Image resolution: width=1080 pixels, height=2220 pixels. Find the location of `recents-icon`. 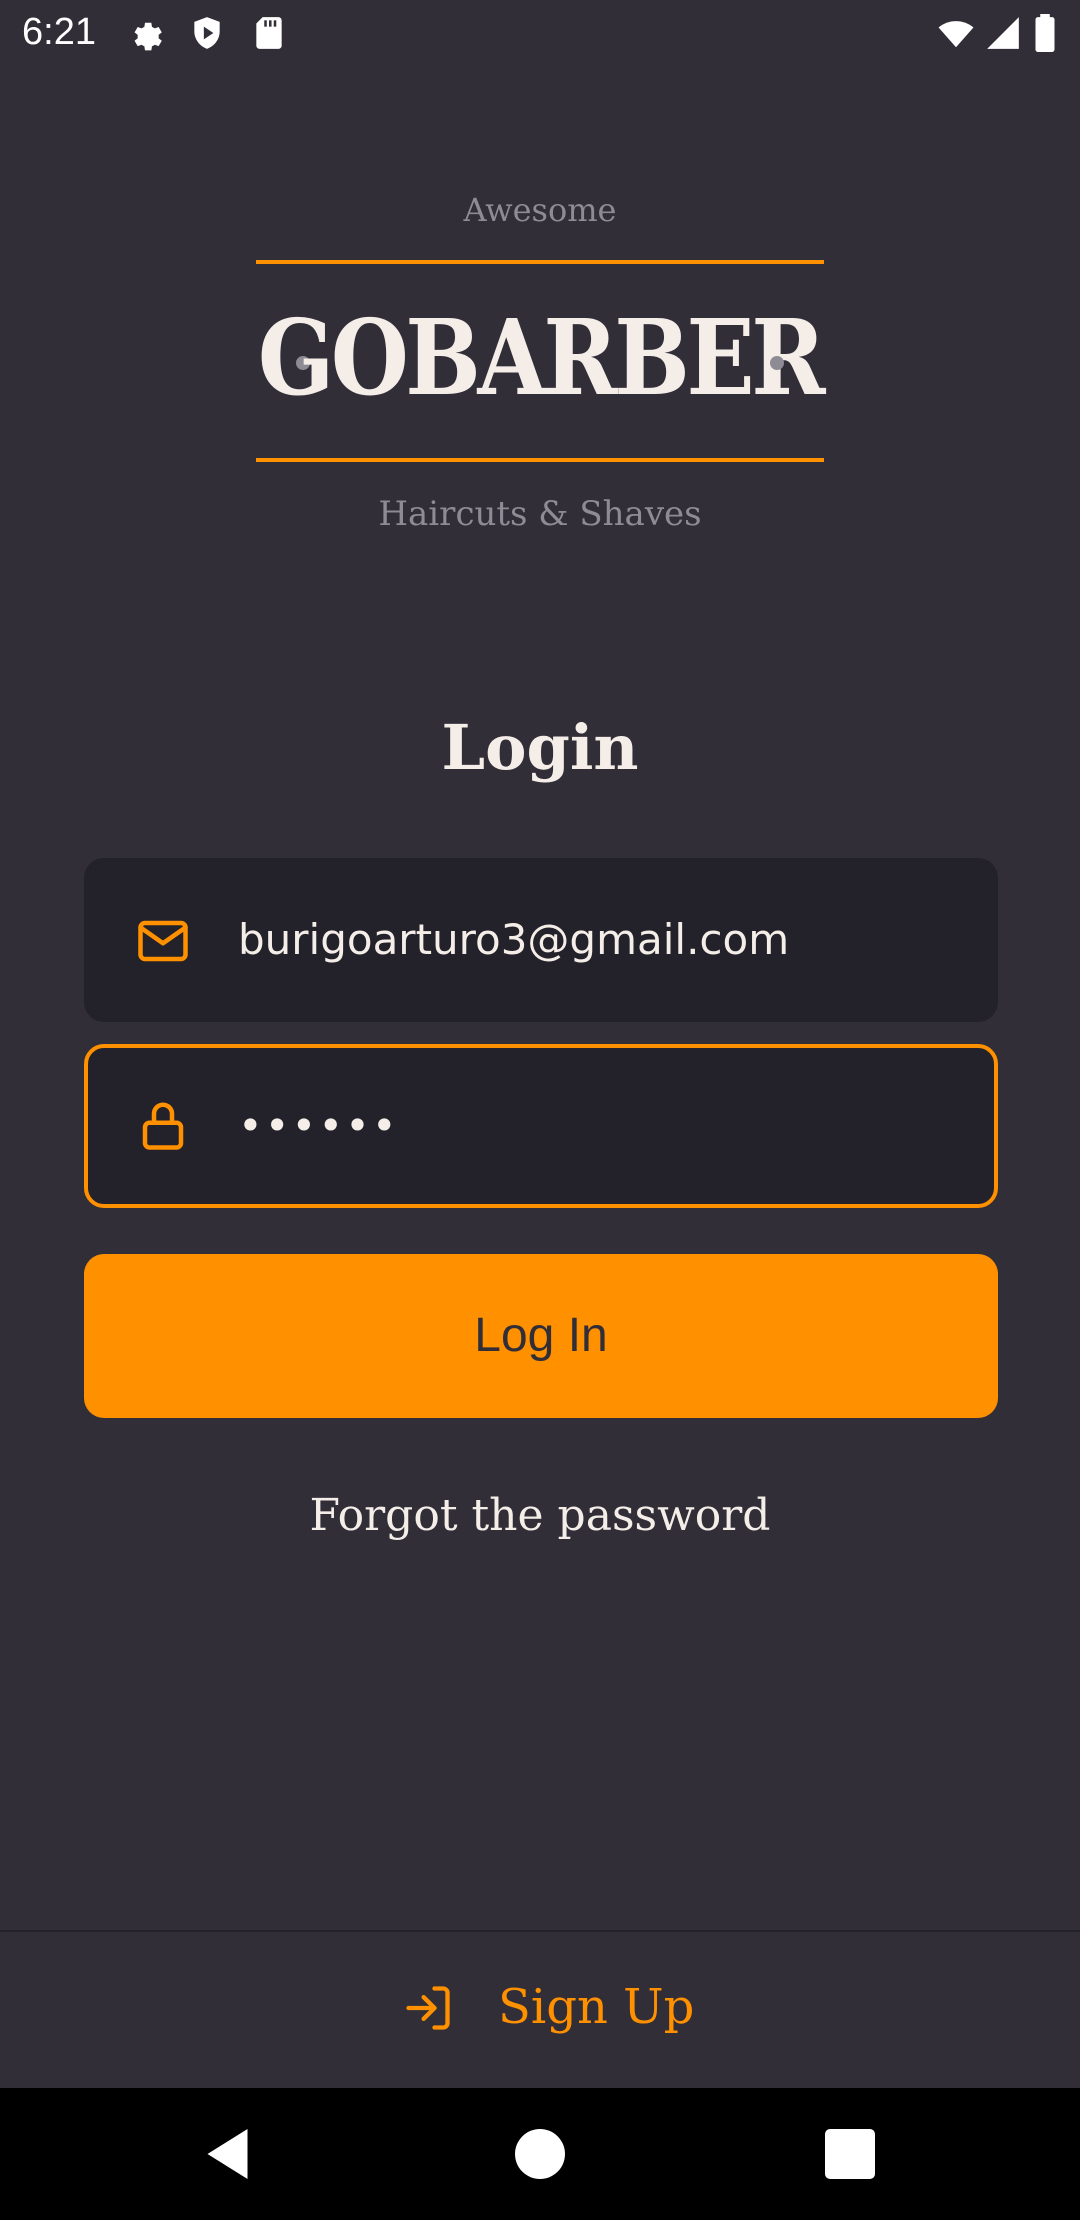

recents-icon is located at coordinates (850, 2154).